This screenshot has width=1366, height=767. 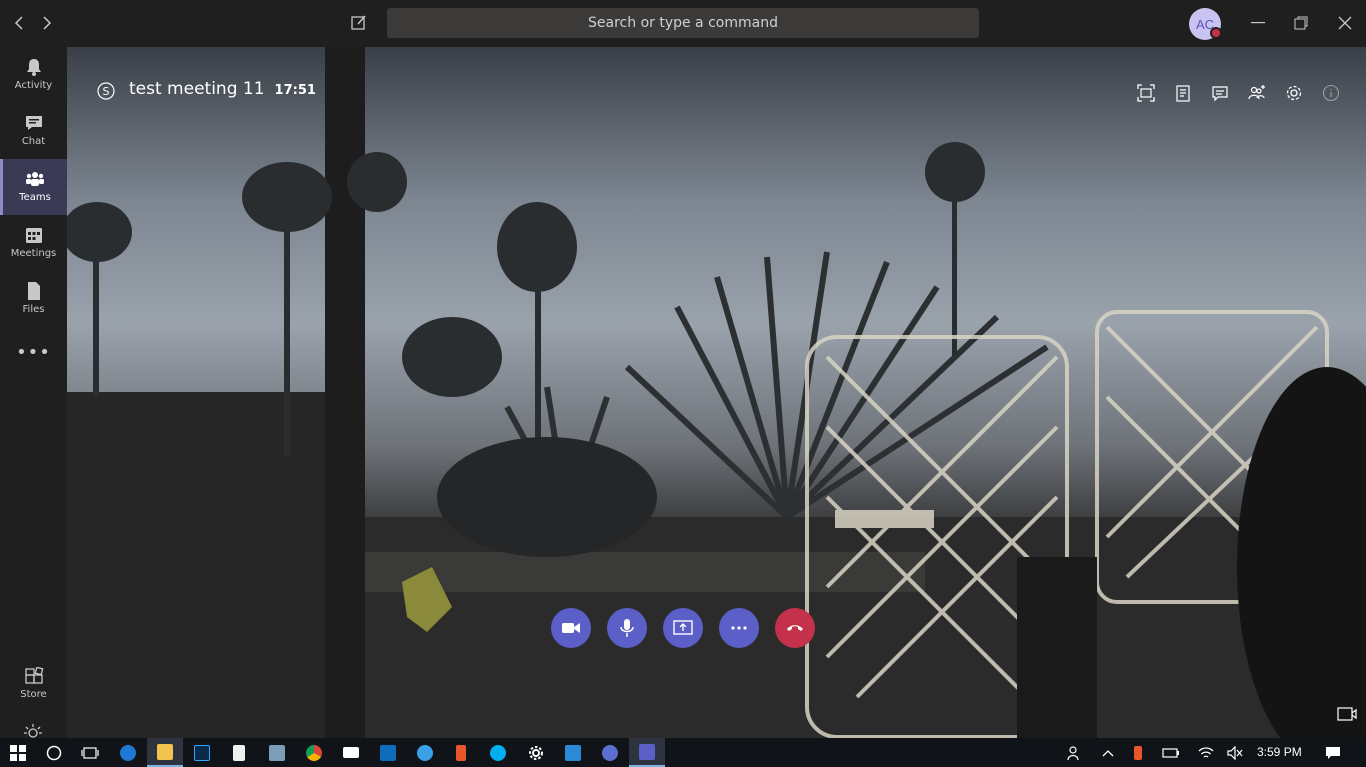 What do you see at coordinates (573, 752) in the screenshot?
I see `visual-studio-icon` at bounding box center [573, 752].